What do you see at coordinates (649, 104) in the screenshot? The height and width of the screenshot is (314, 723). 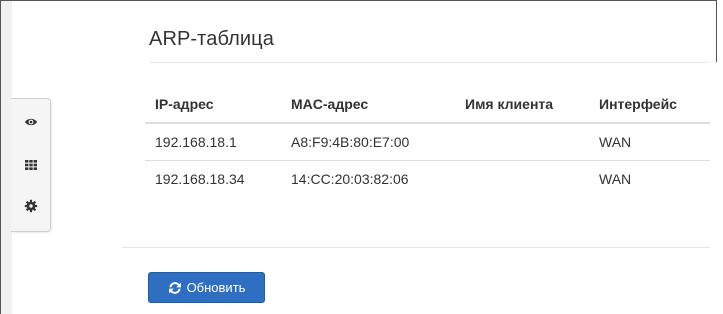 I see `column-header-interface: Интерфейс` at bounding box center [649, 104].